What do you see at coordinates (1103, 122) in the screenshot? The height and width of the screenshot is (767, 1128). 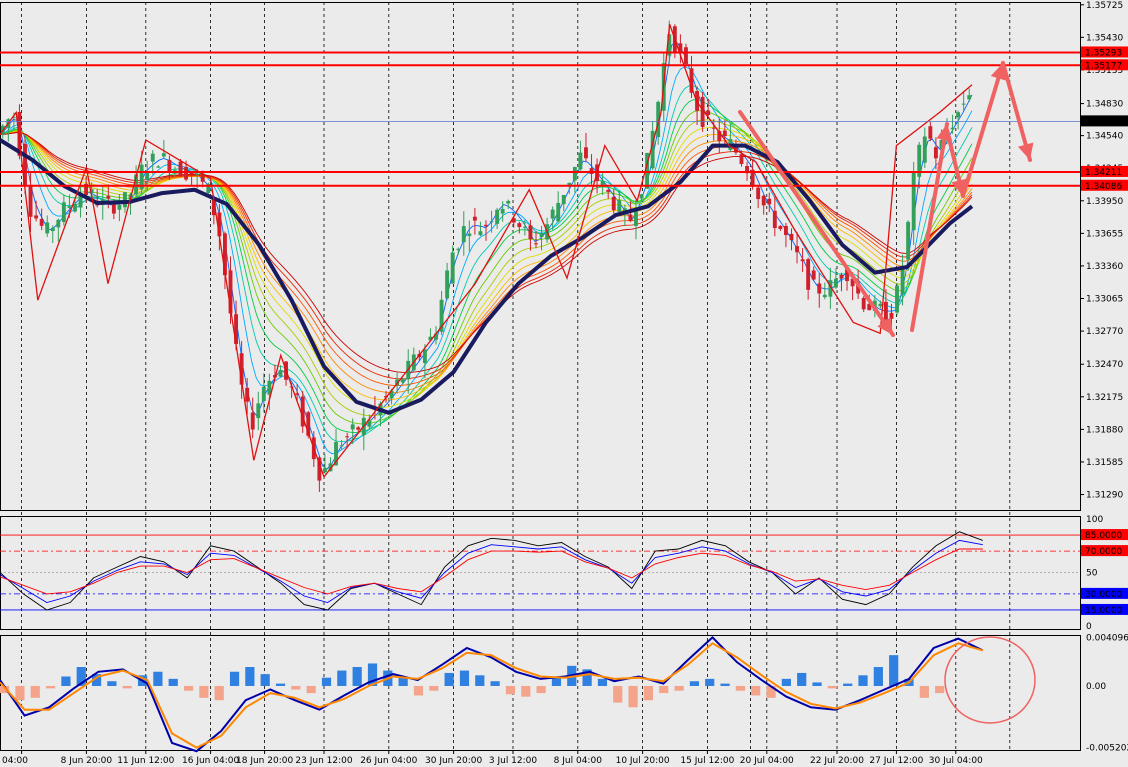 I see `current-price-label: 1.34669` at bounding box center [1103, 122].